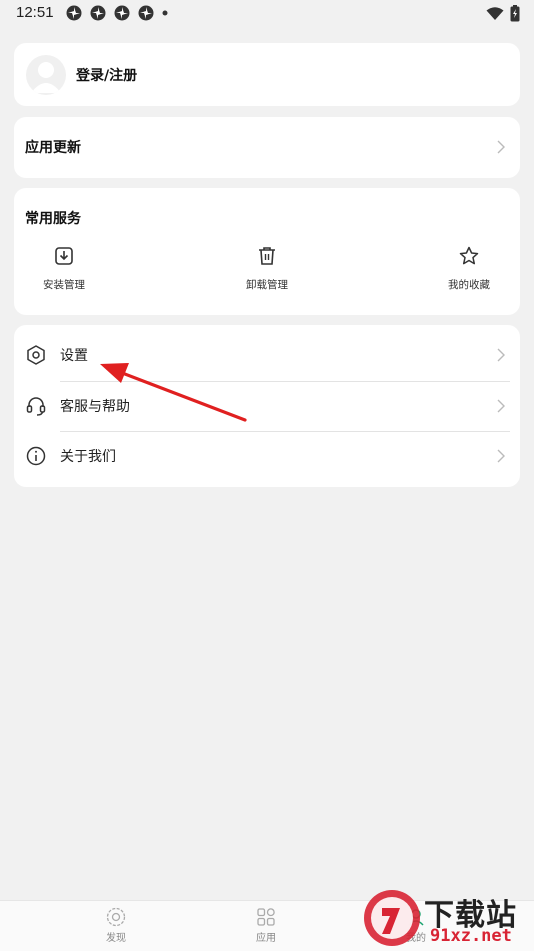  What do you see at coordinates (116, 938) in the screenshot?
I see `nav-label: 发现` at bounding box center [116, 938].